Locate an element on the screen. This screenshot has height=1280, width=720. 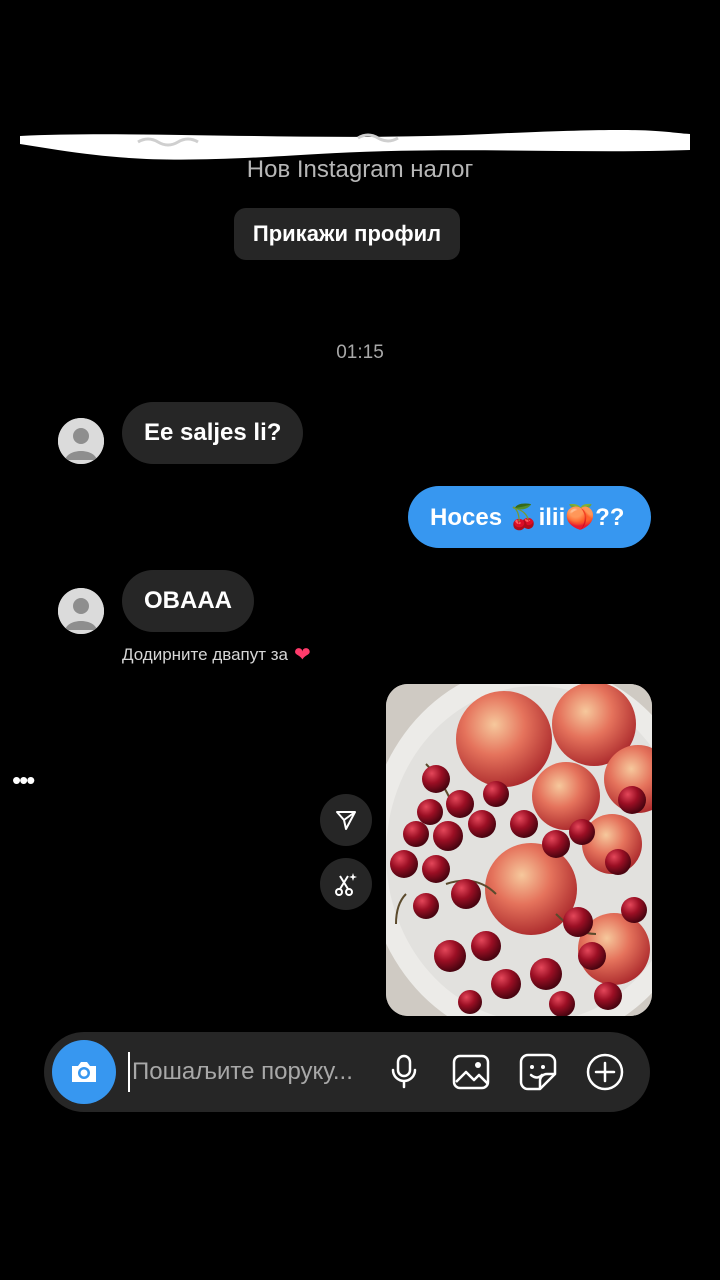
effects-button is located at coordinates (346, 884).